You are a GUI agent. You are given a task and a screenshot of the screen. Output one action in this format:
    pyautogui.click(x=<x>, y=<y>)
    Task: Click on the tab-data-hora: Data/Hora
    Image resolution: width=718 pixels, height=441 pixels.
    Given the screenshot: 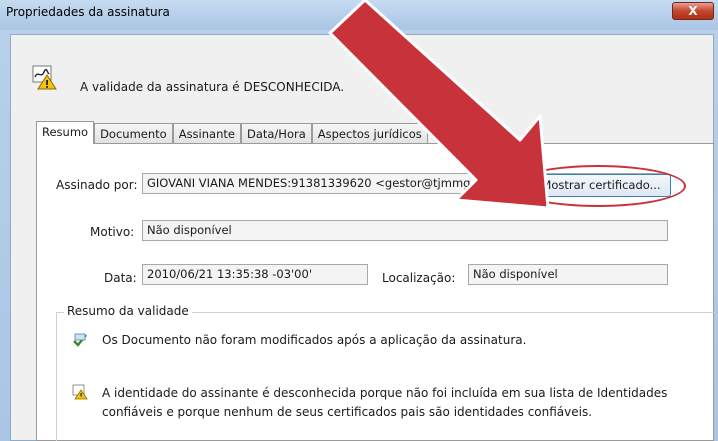 What is the action you would take?
    pyautogui.click(x=276, y=133)
    